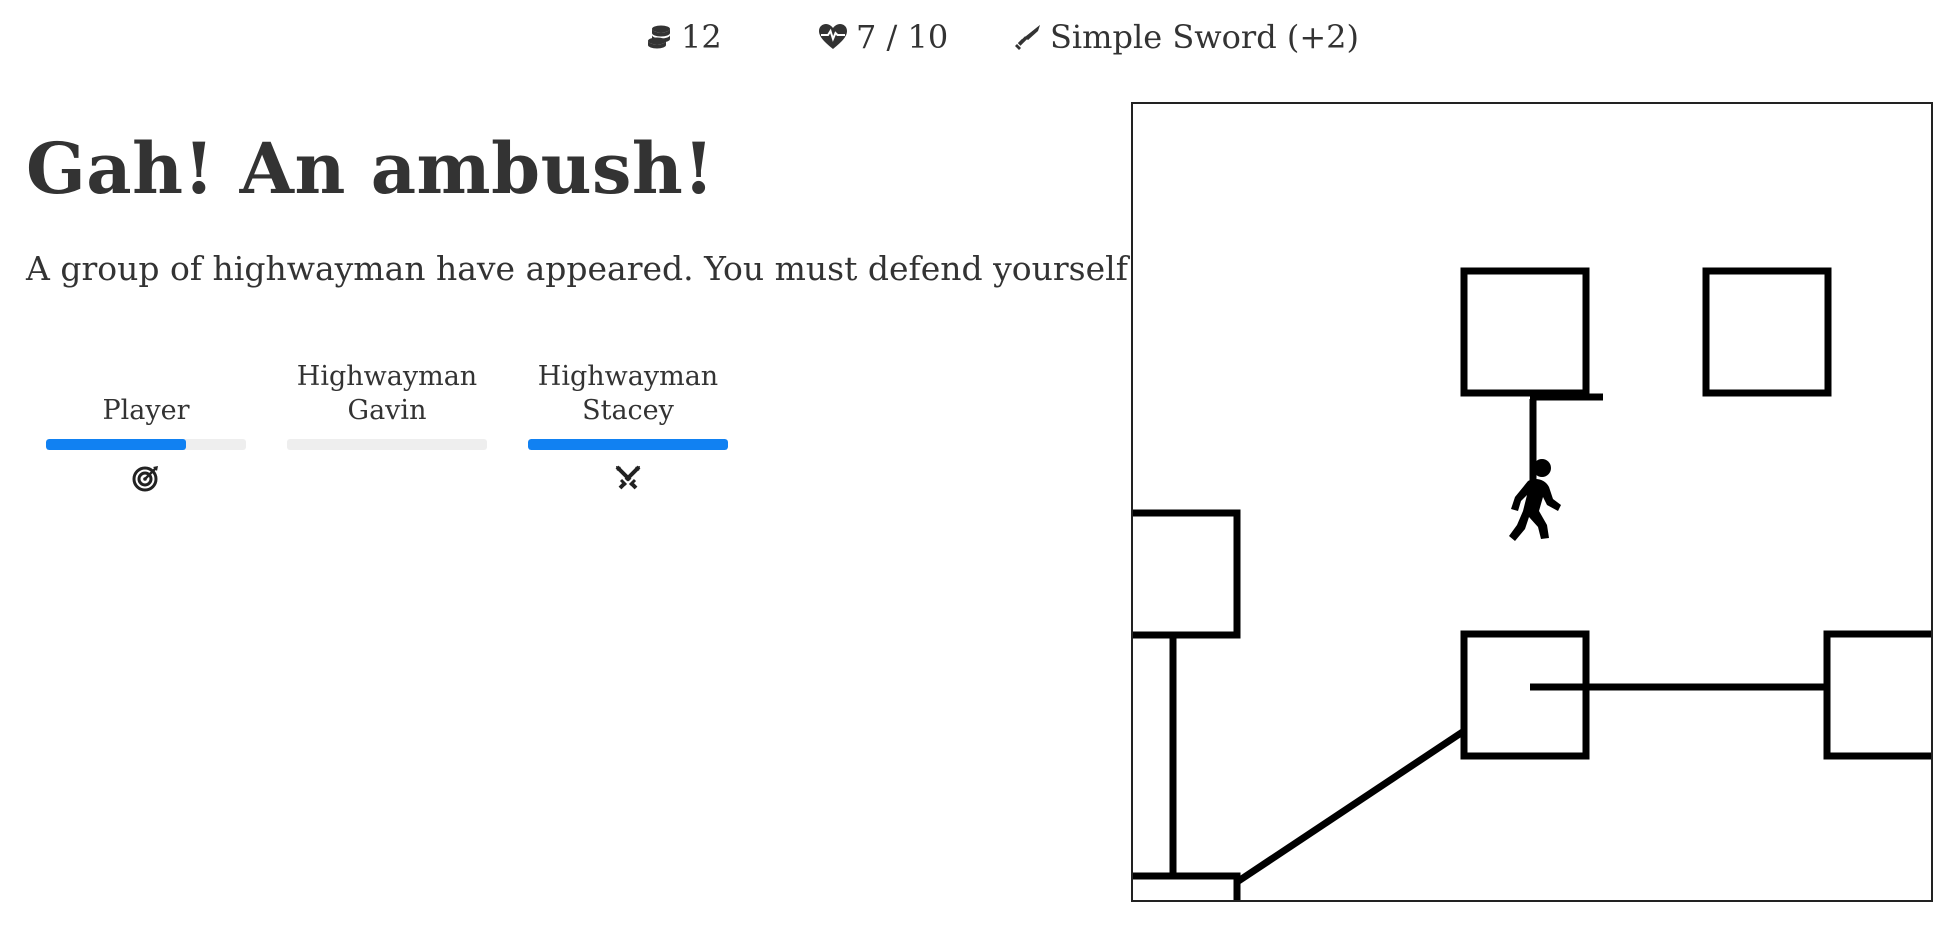  I want to click on walking-person-icon, so click(1535, 500).